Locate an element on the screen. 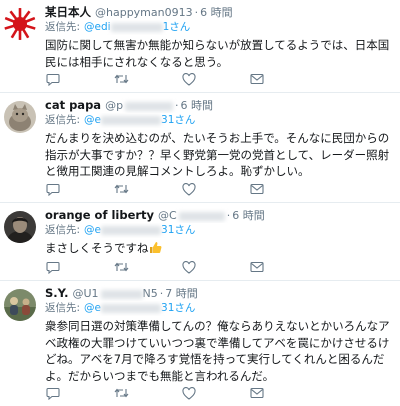 This screenshot has width=400, height=406. user-handle: @happyman0913 is located at coordinates (144, 12).